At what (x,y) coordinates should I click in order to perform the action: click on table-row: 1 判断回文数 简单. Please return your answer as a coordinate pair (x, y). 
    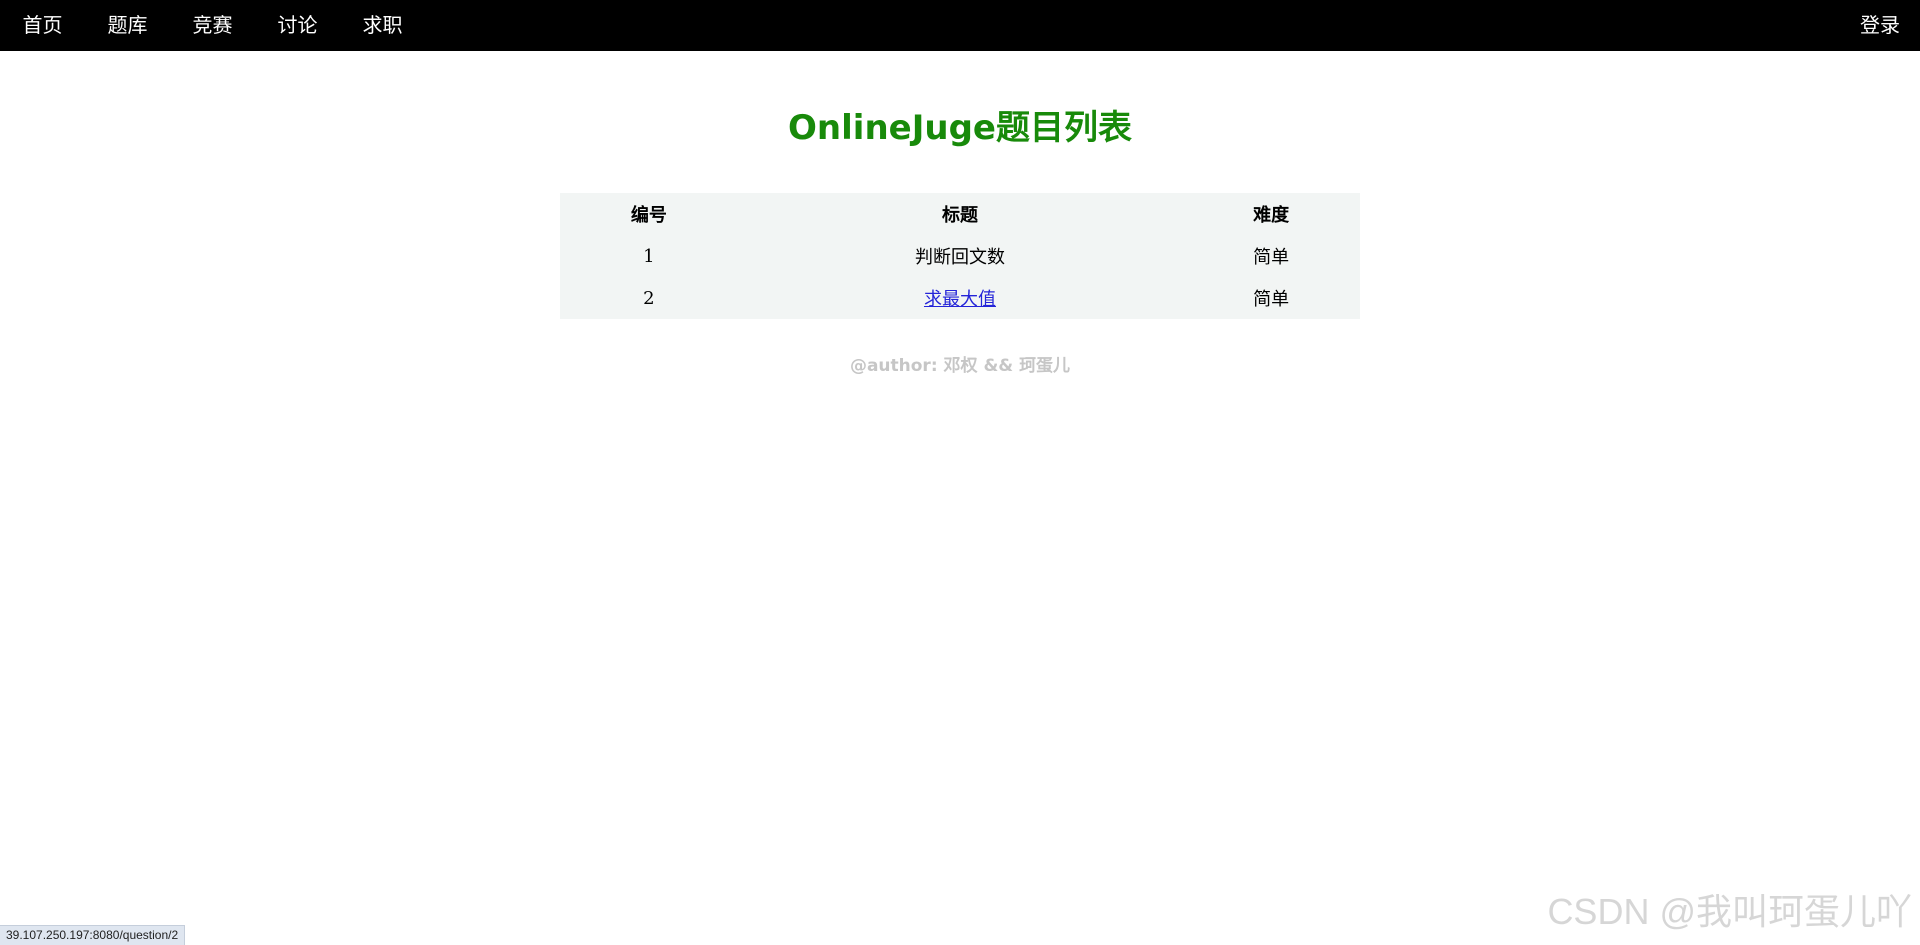
    Looking at the image, I should click on (960, 256).